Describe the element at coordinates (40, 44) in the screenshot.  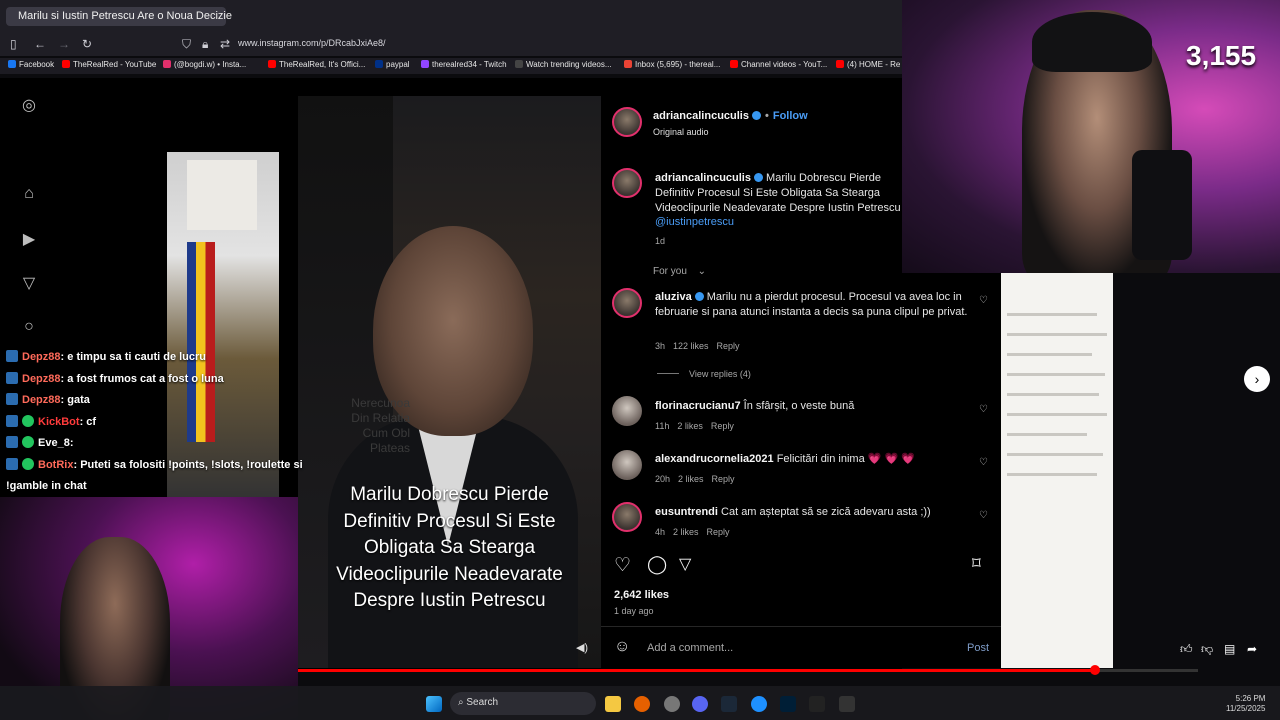
I see `back-icon: ←` at that location.